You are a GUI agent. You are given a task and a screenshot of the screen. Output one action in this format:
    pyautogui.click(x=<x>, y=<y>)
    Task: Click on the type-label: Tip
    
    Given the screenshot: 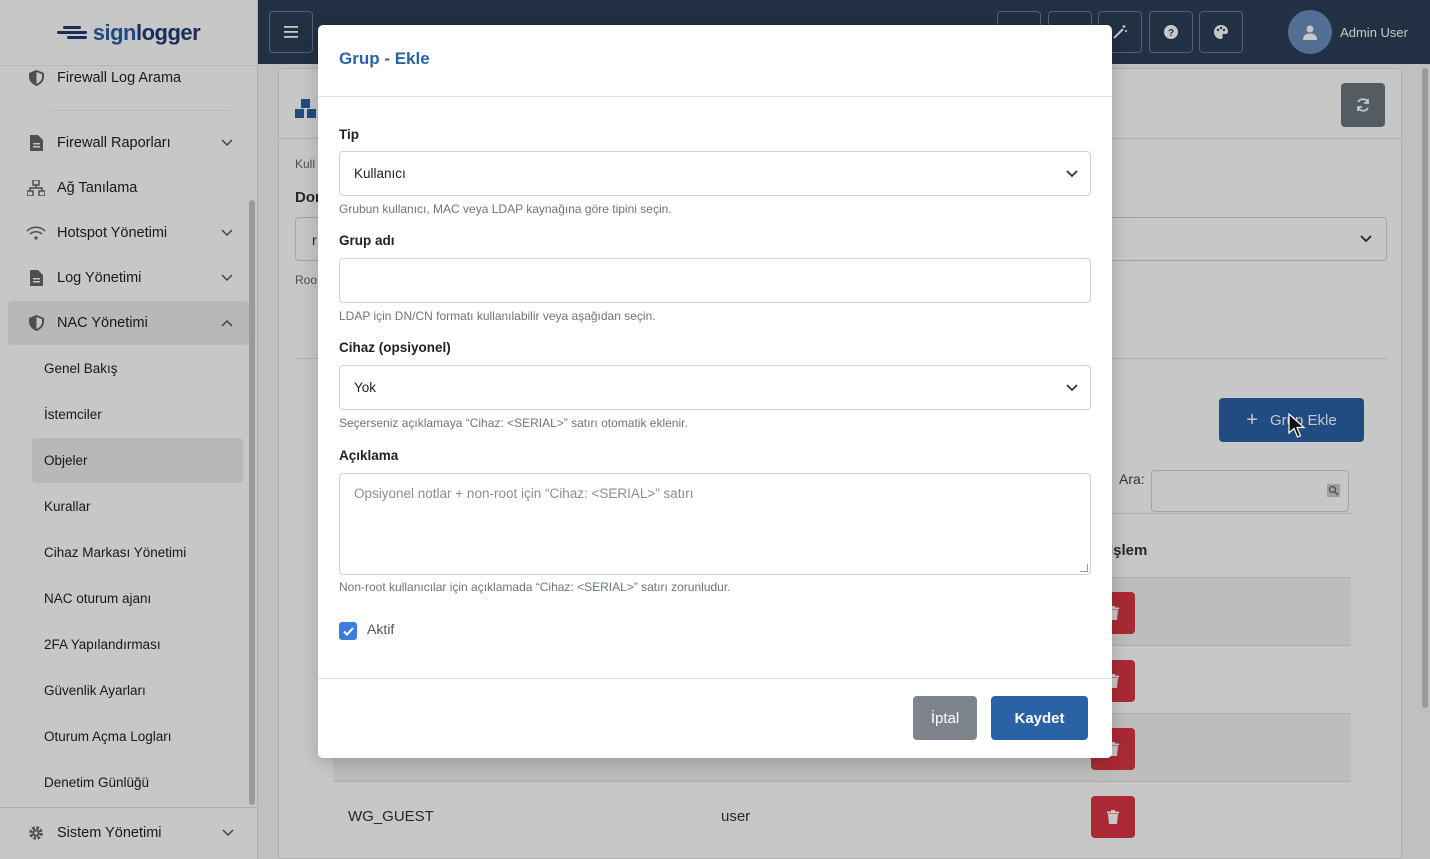 What is the action you would take?
    pyautogui.click(x=349, y=134)
    